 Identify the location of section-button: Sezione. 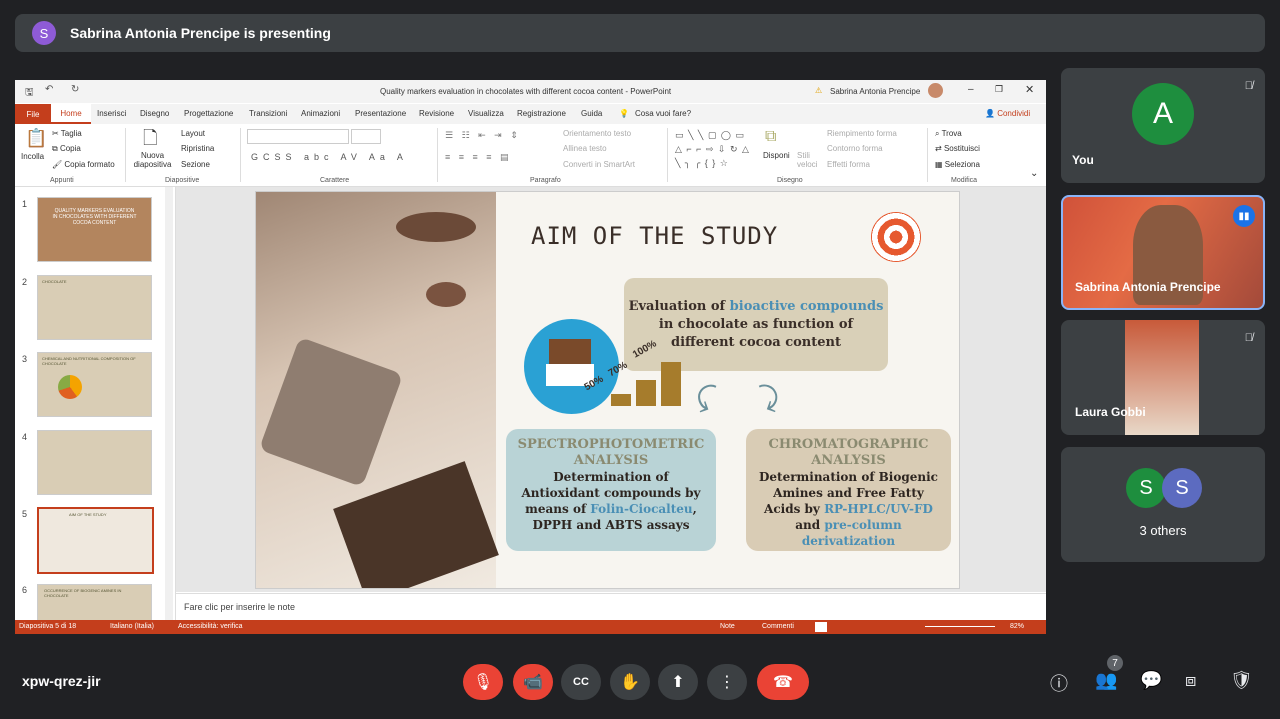
(195, 164).